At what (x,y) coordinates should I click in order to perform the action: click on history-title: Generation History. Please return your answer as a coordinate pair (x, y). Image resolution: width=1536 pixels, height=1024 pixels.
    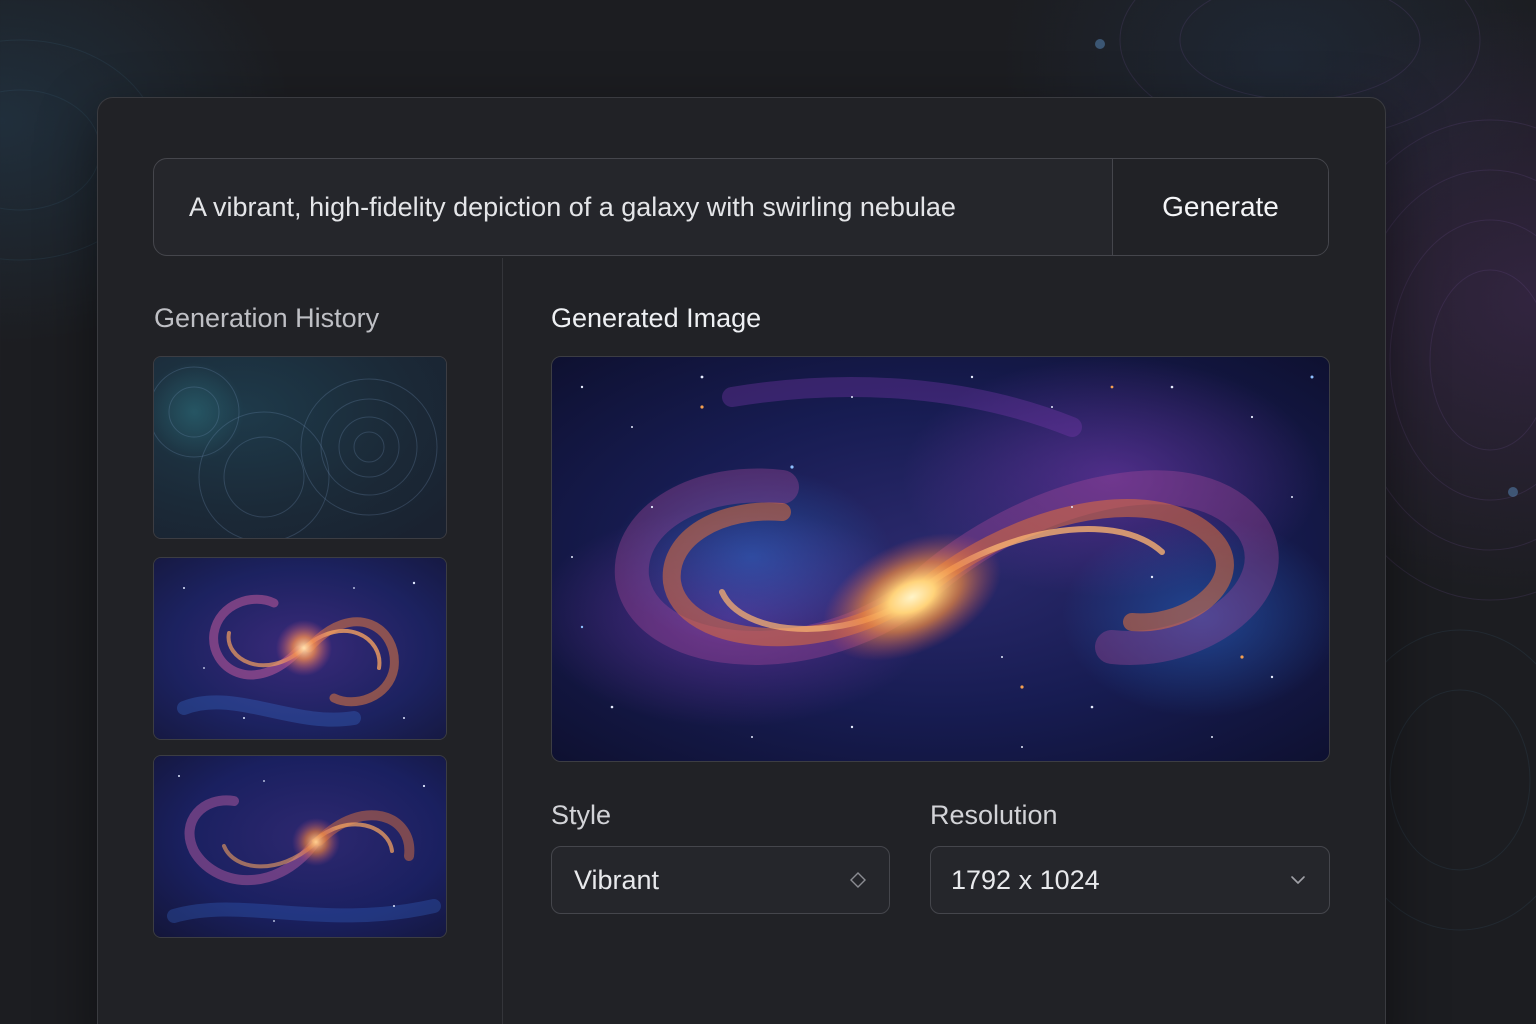
    Looking at the image, I should click on (267, 318).